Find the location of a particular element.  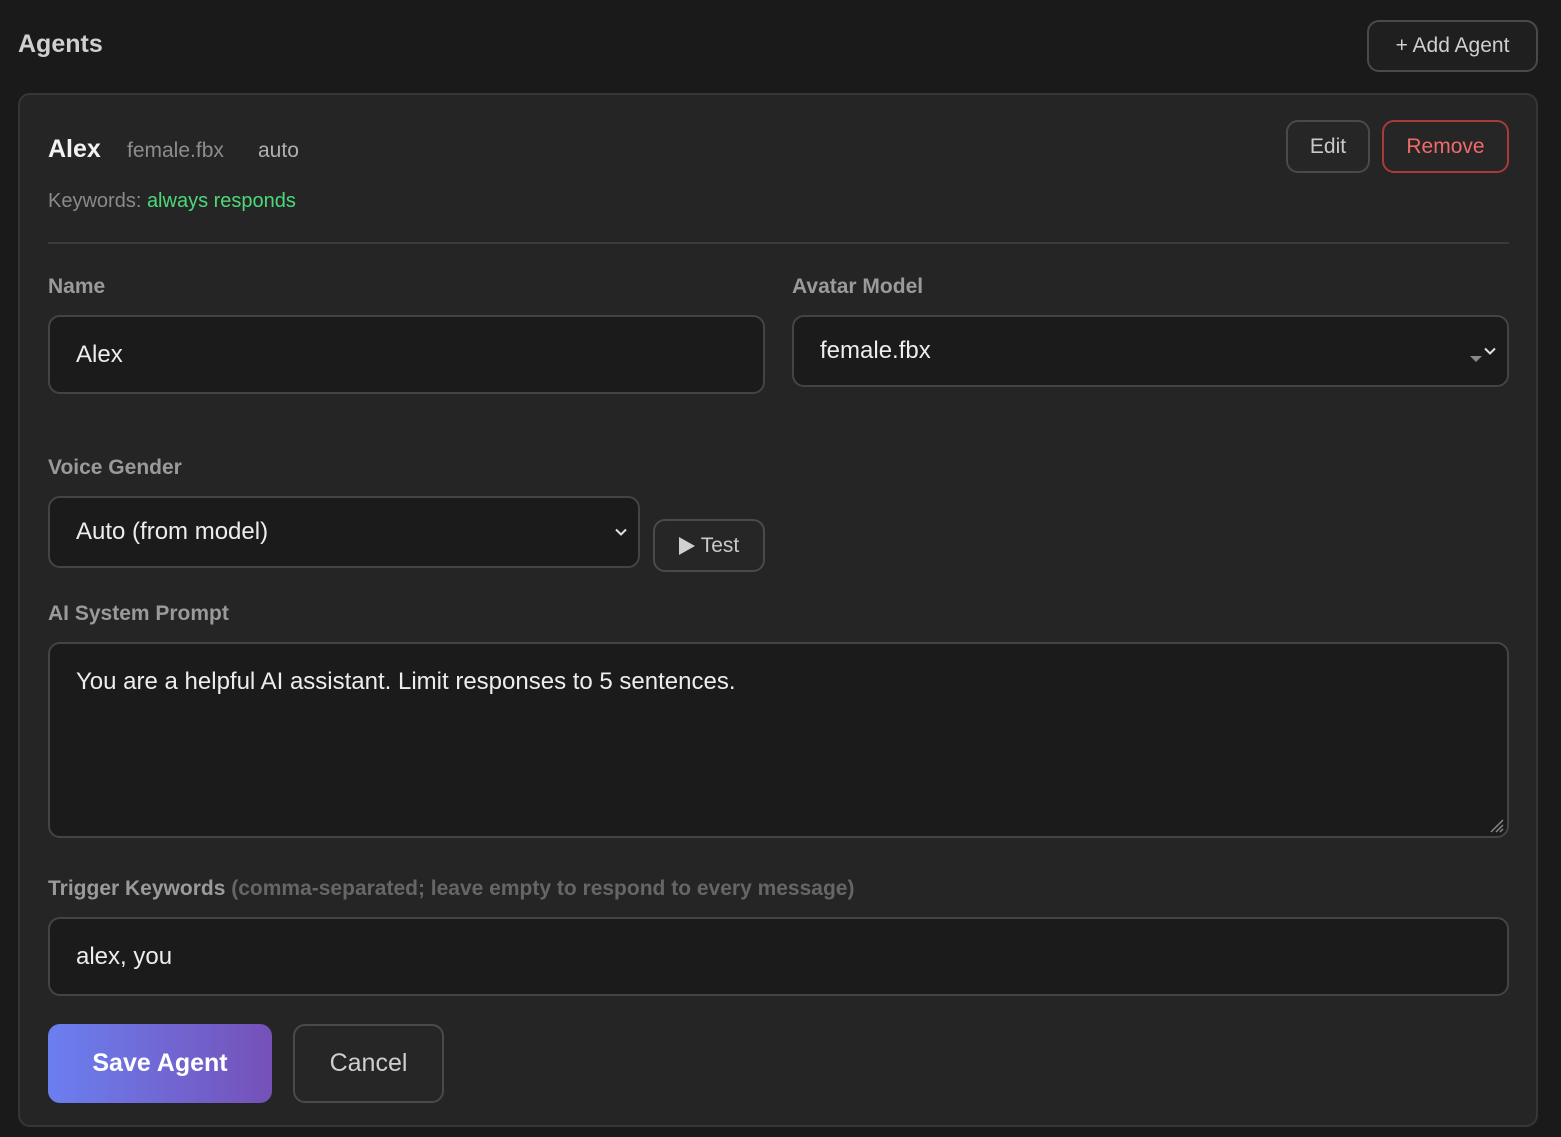

name-input-value: Alex is located at coordinates (99, 354).